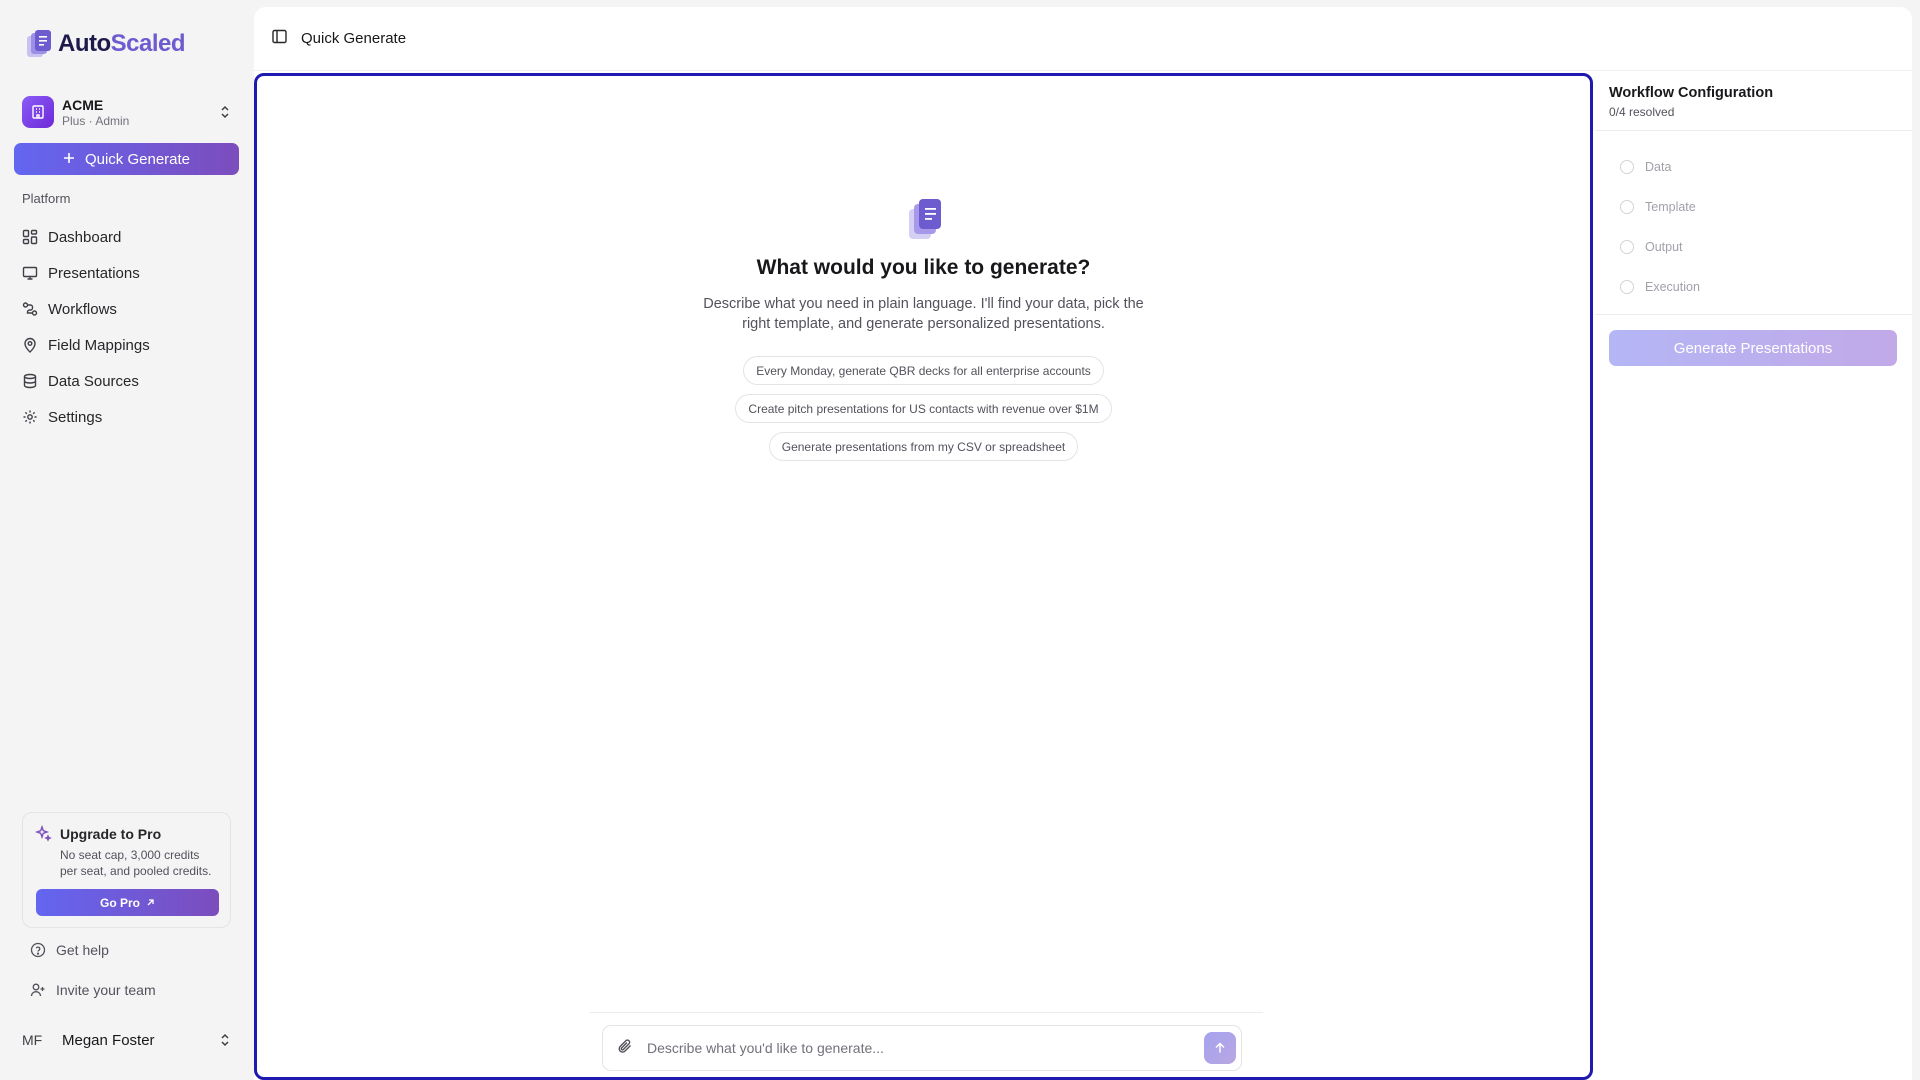 Image resolution: width=1920 pixels, height=1080 pixels. I want to click on generate-presentations-button: Generate Presentations, so click(1753, 348).